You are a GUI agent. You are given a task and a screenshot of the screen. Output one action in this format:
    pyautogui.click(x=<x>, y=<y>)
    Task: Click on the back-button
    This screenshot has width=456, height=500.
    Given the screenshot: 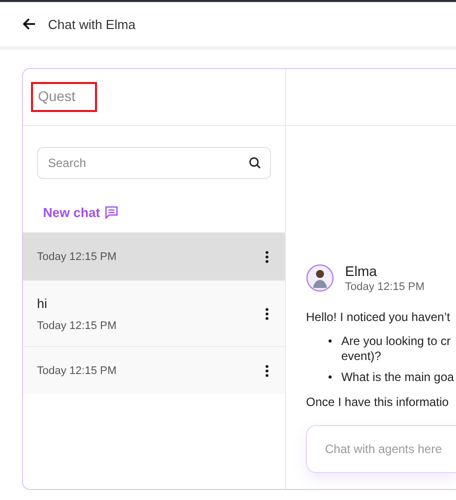 What is the action you would take?
    pyautogui.click(x=29, y=24)
    